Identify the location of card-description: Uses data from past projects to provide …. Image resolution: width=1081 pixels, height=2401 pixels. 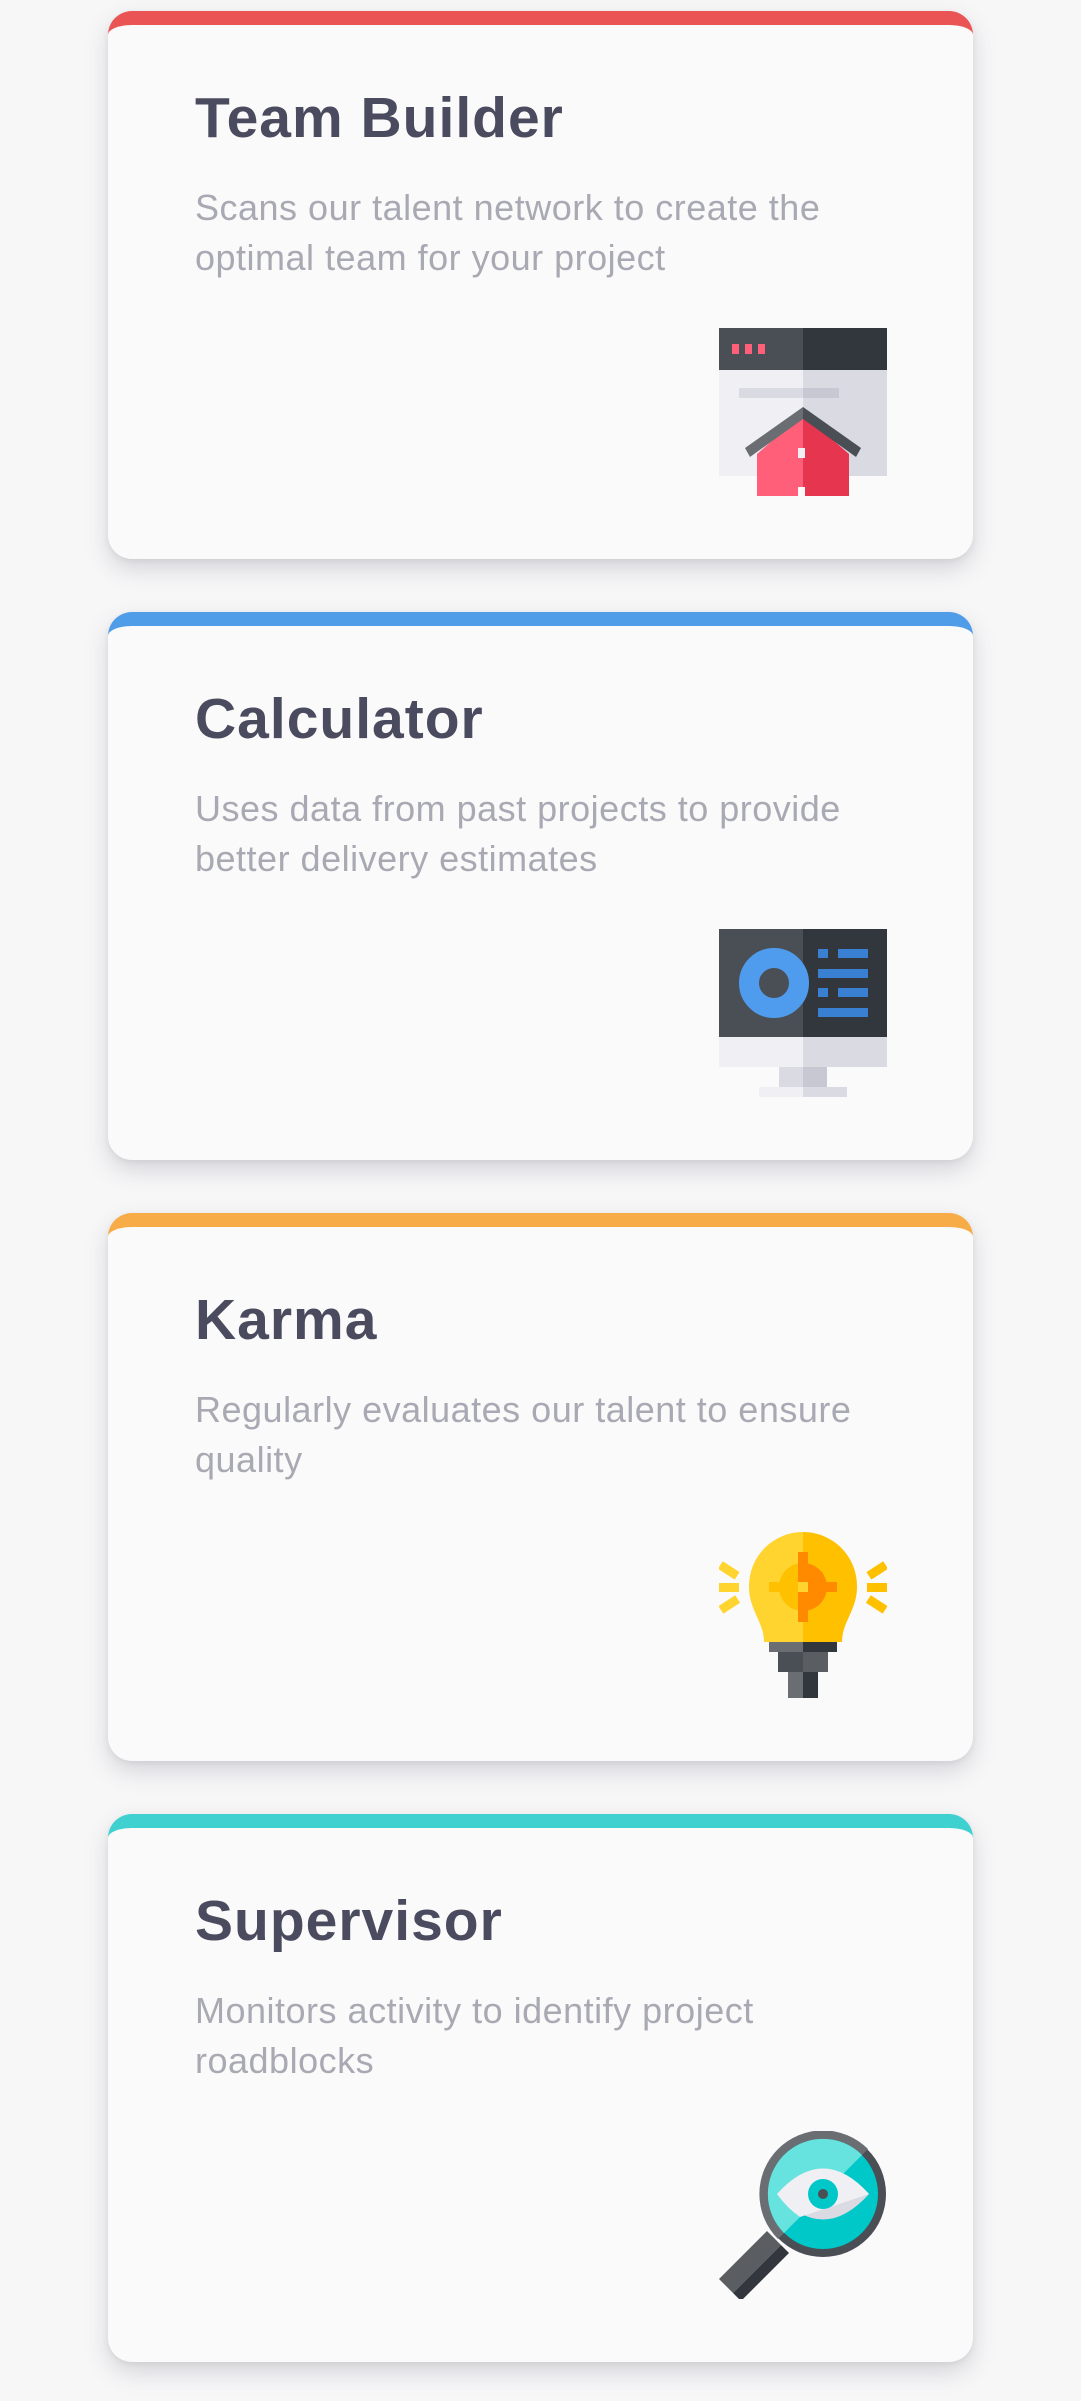
(518, 833).